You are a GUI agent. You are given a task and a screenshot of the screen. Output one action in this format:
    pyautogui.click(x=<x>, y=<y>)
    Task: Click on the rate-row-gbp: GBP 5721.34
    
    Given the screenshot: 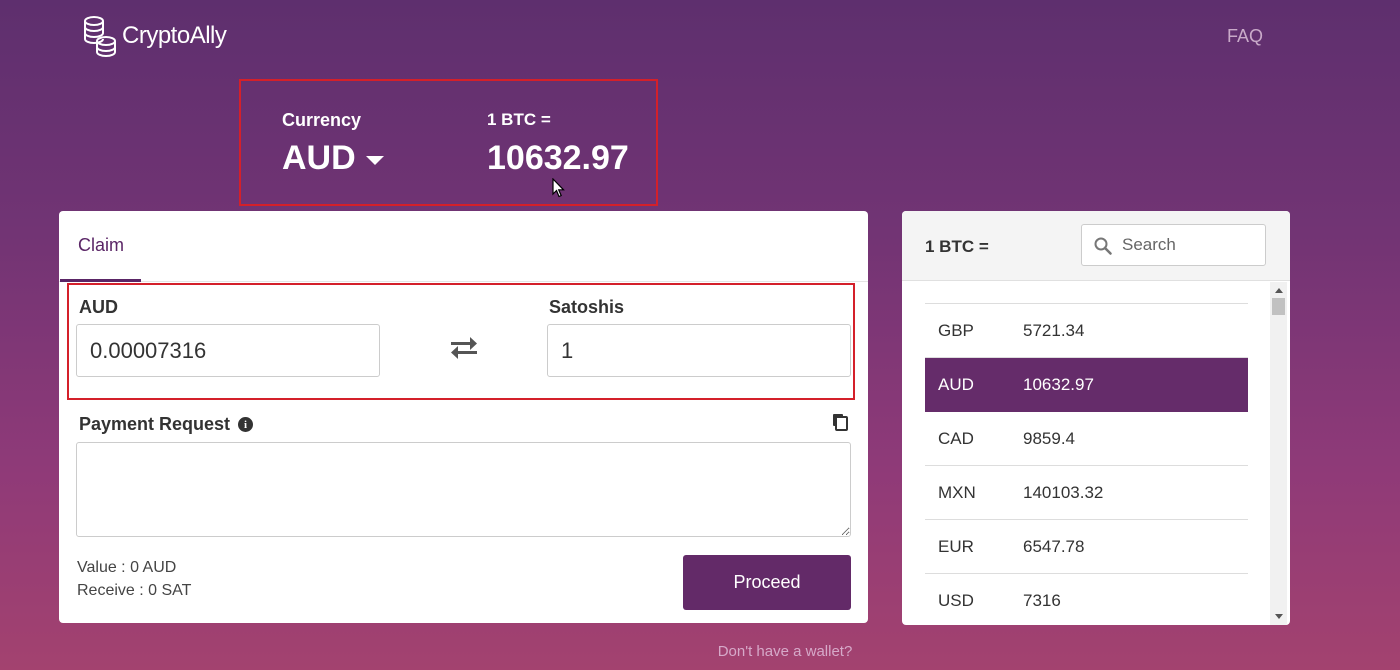 What is the action you would take?
    pyautogui.click(x=1086, y=331)
    